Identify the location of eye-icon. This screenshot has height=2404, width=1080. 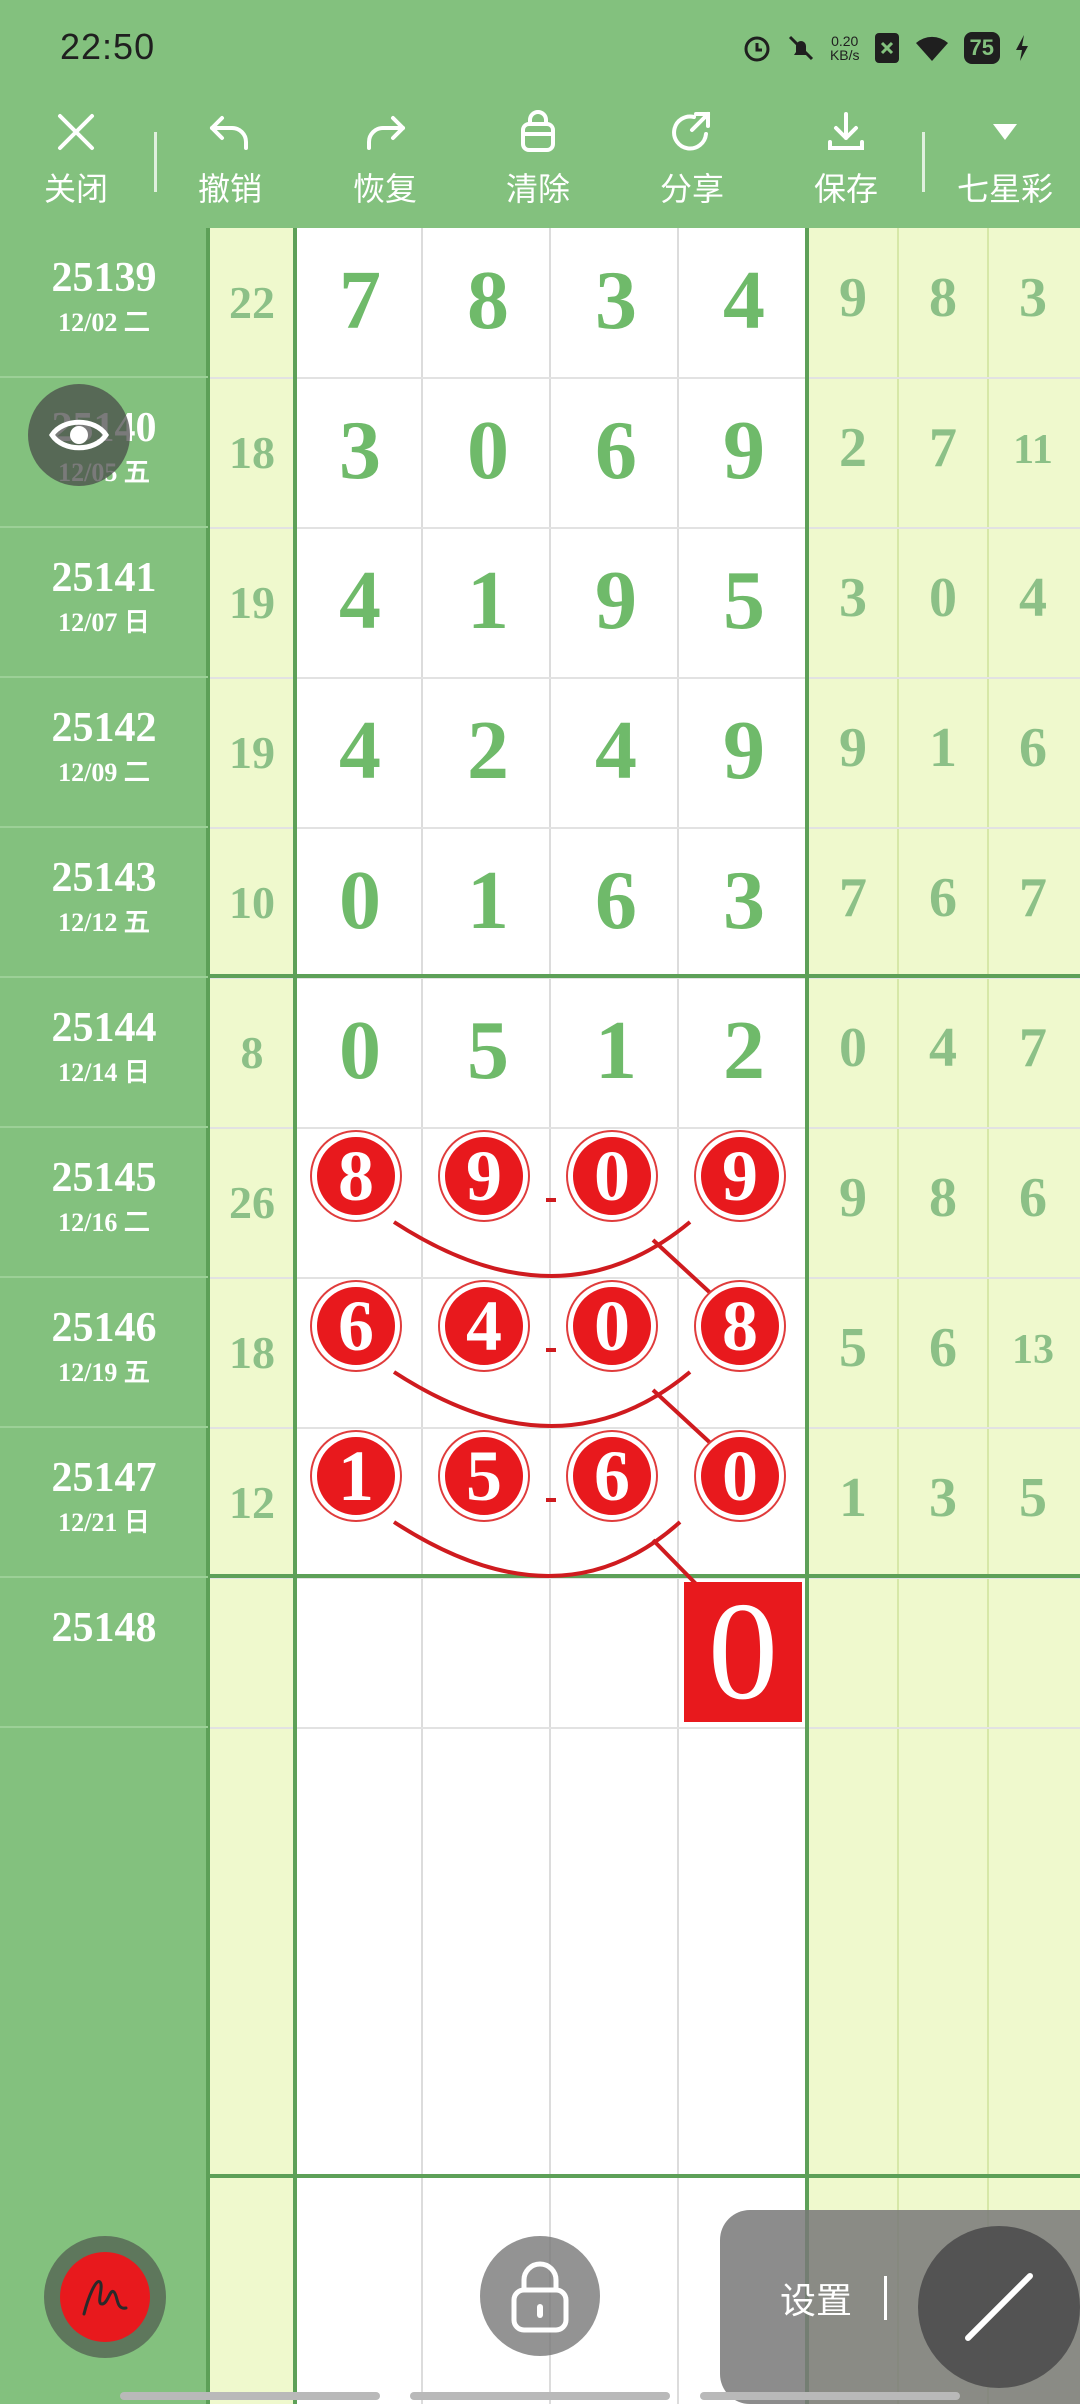
(79, 435).